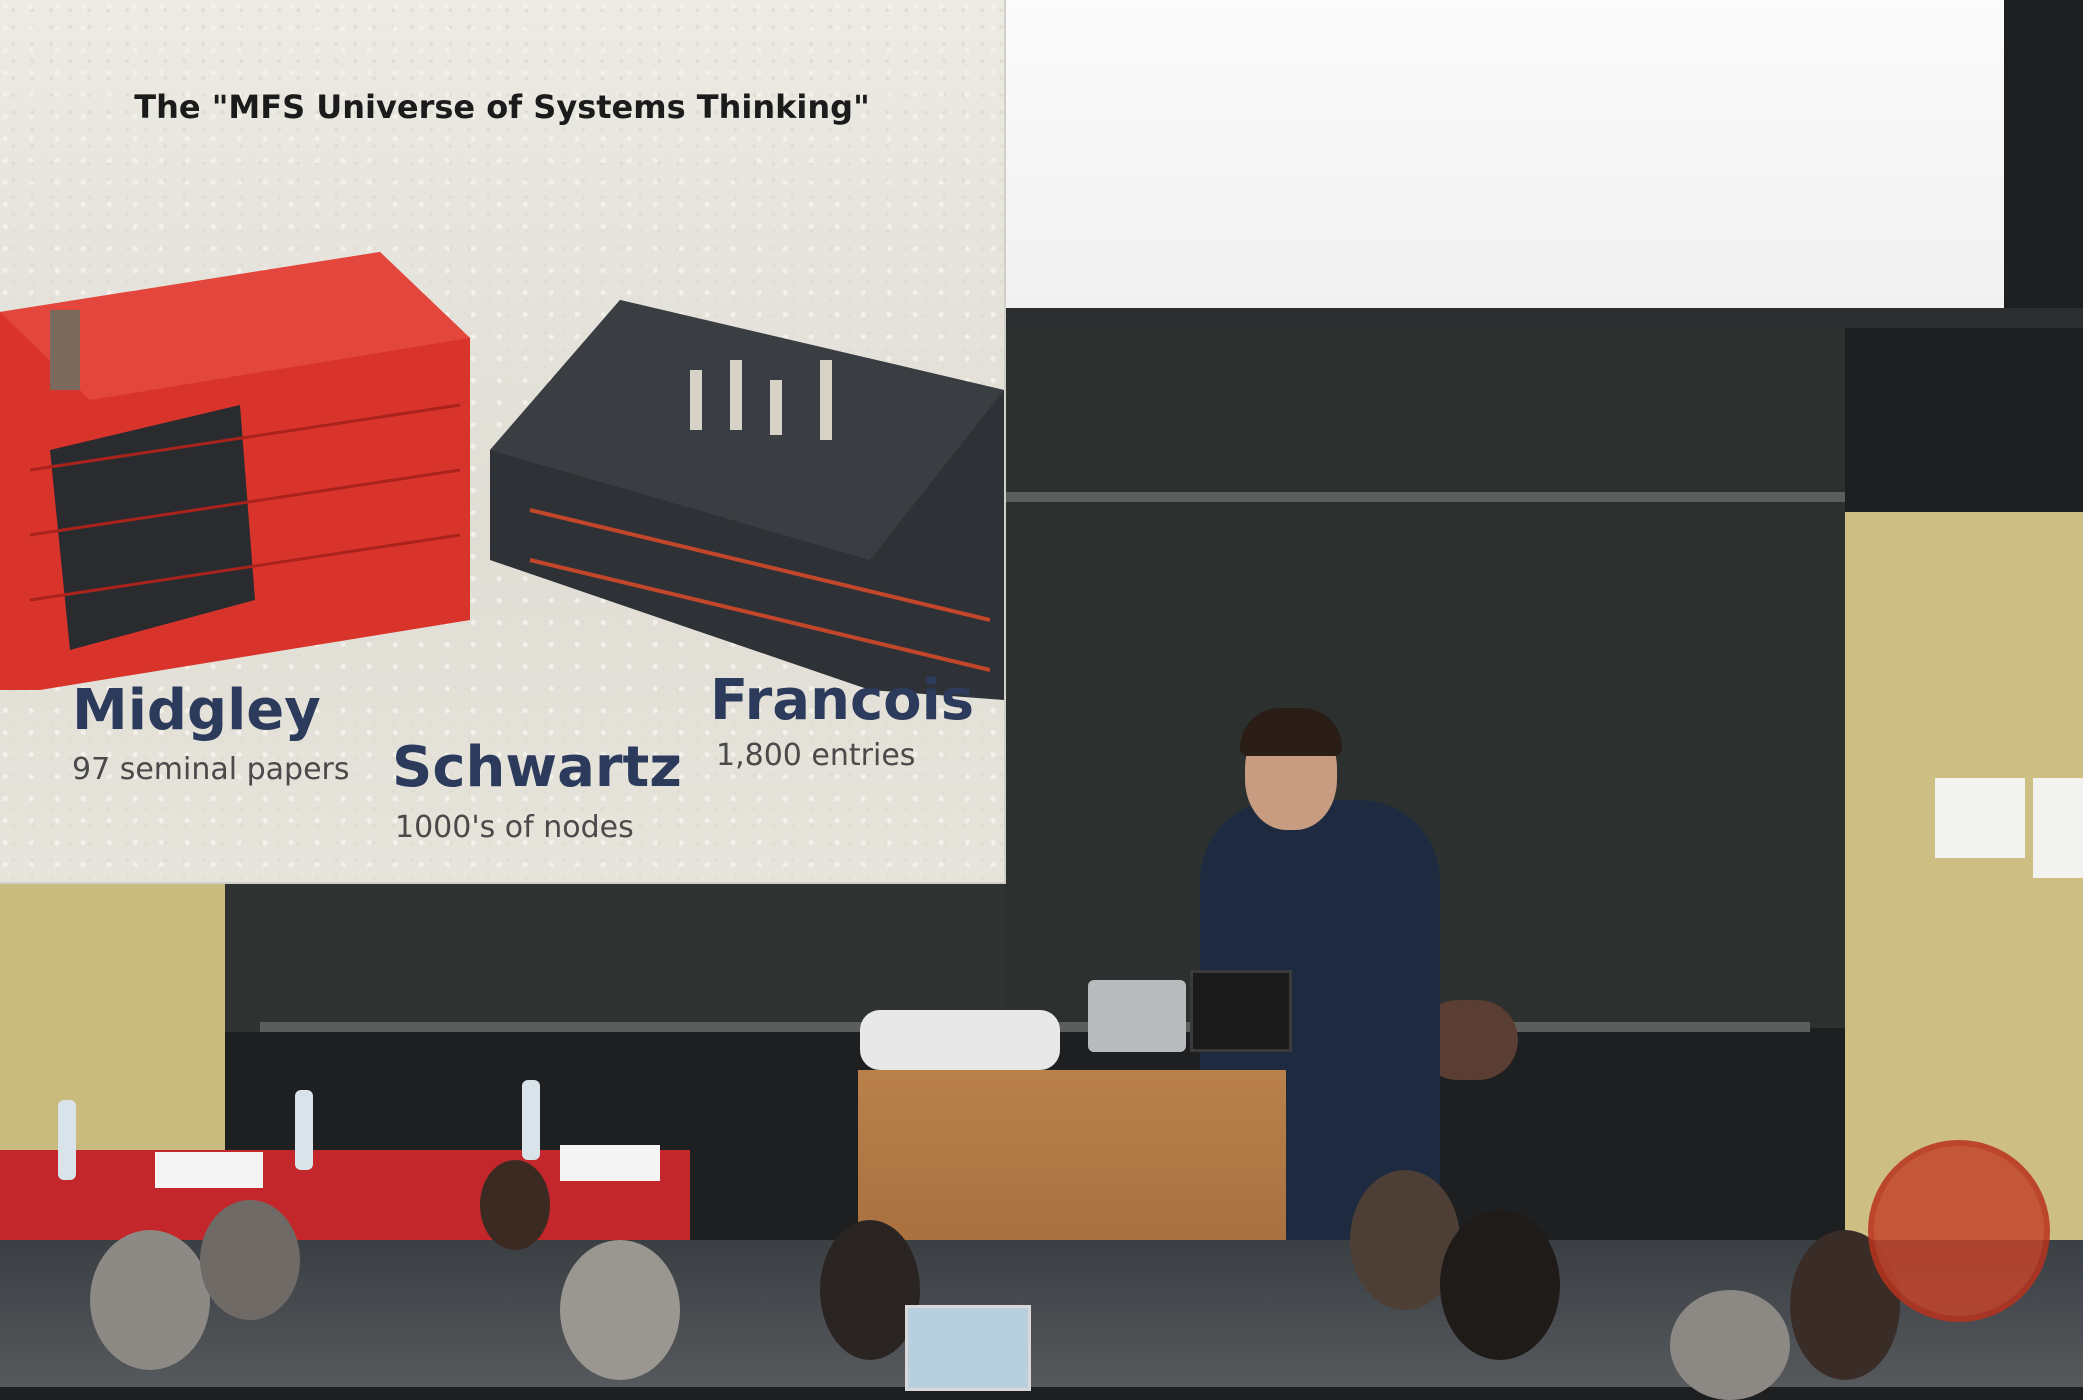 The width and height of the screenshot is (2083, 1400). Describe the element at coordinates (842, 700) in the screenshot. I see `author-name: Francois` at that location.